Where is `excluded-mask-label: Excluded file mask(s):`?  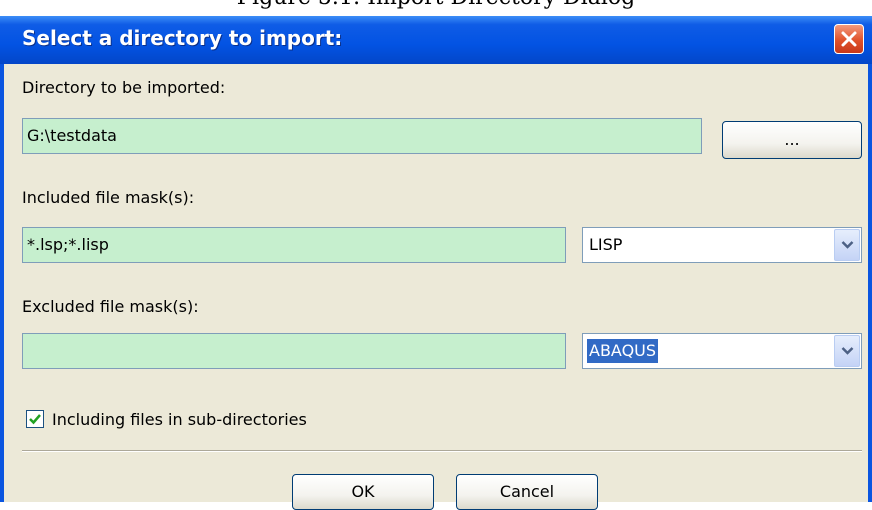 excluded-mask-label: Excluded file mask(s): is located at coordinates (110, 306).